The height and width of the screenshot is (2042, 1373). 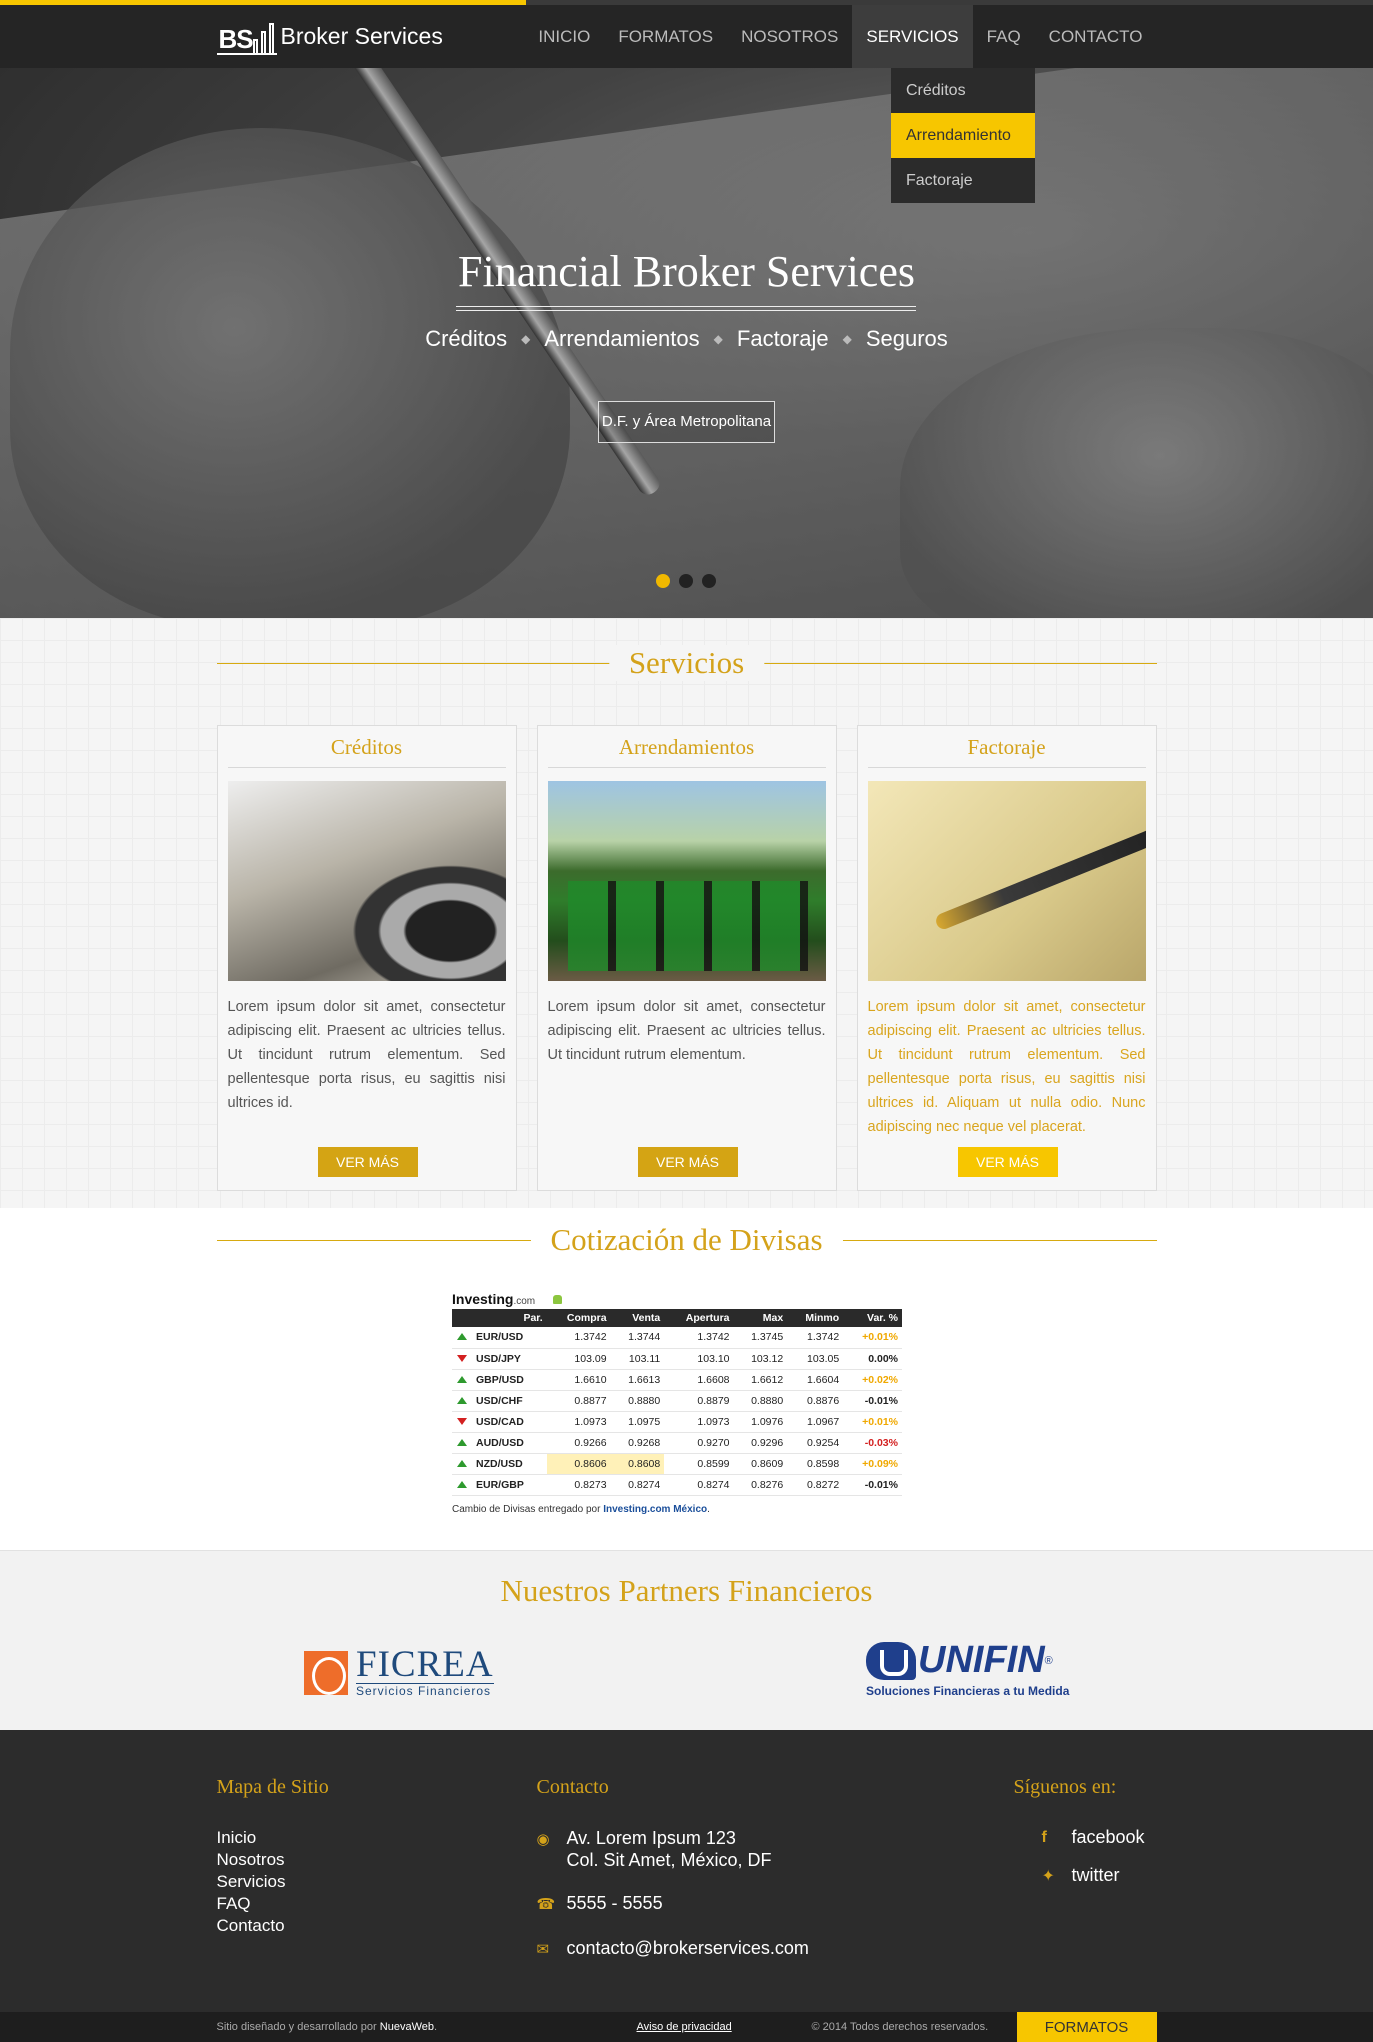 I want to click on servicios-dropdown: Créditos Arrendamiento Factoraje, so click(x=963, y=135).